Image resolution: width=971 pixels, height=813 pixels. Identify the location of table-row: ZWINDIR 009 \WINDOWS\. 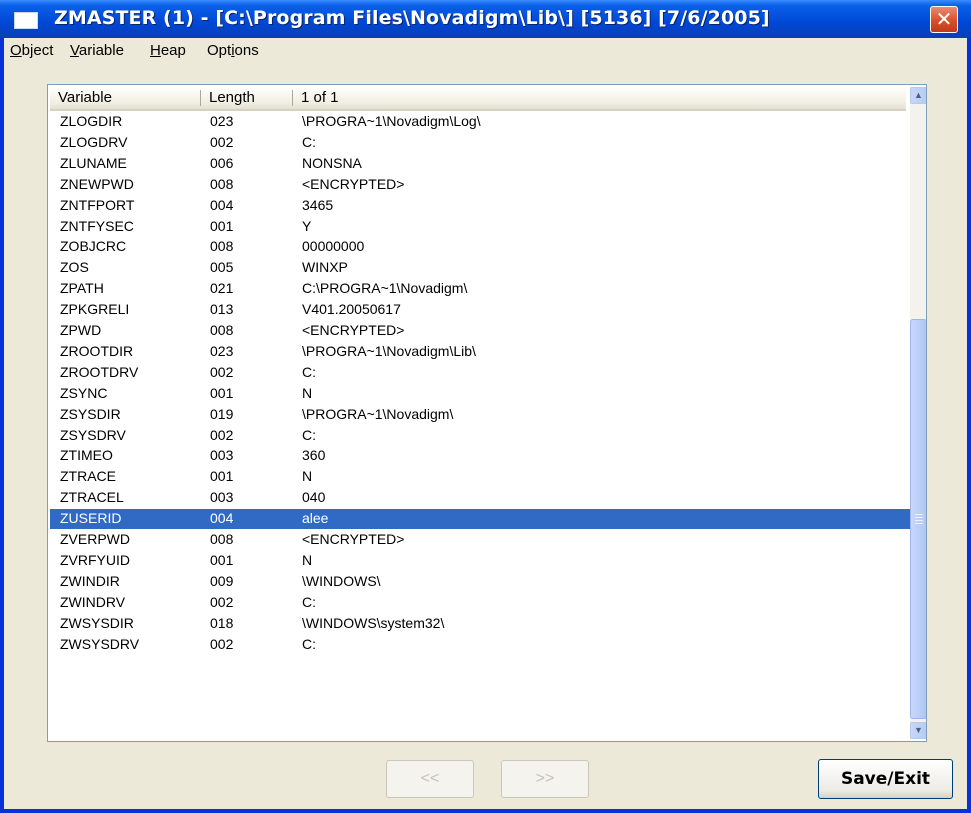
(480, 582).